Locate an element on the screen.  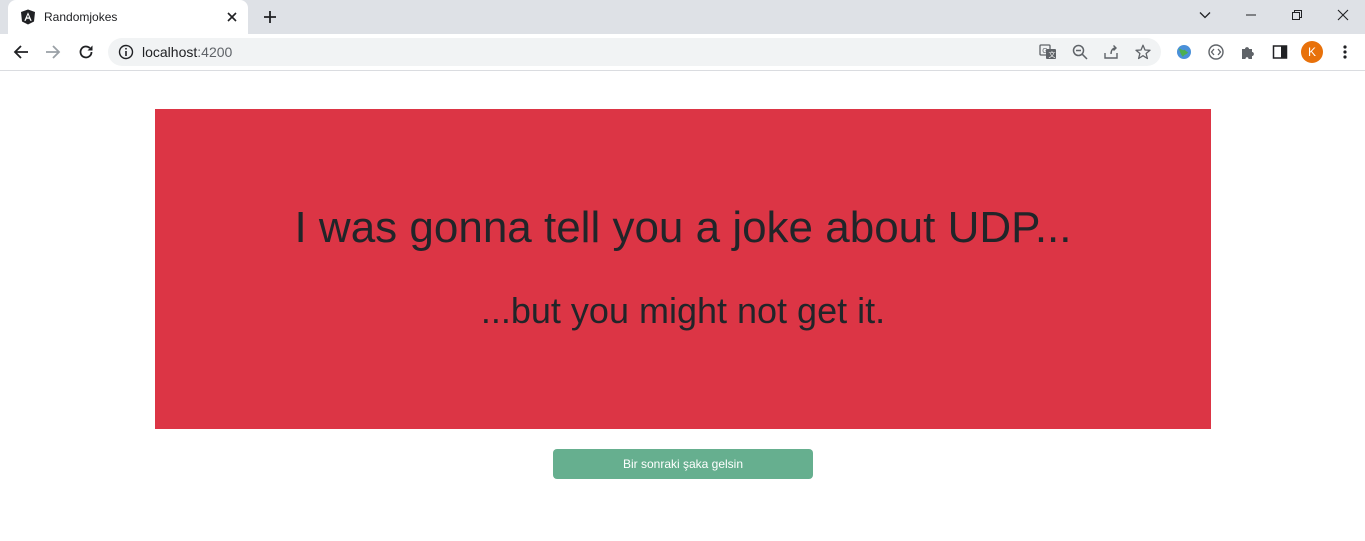
url-port: :4200 is located at coordinates (215, 52).